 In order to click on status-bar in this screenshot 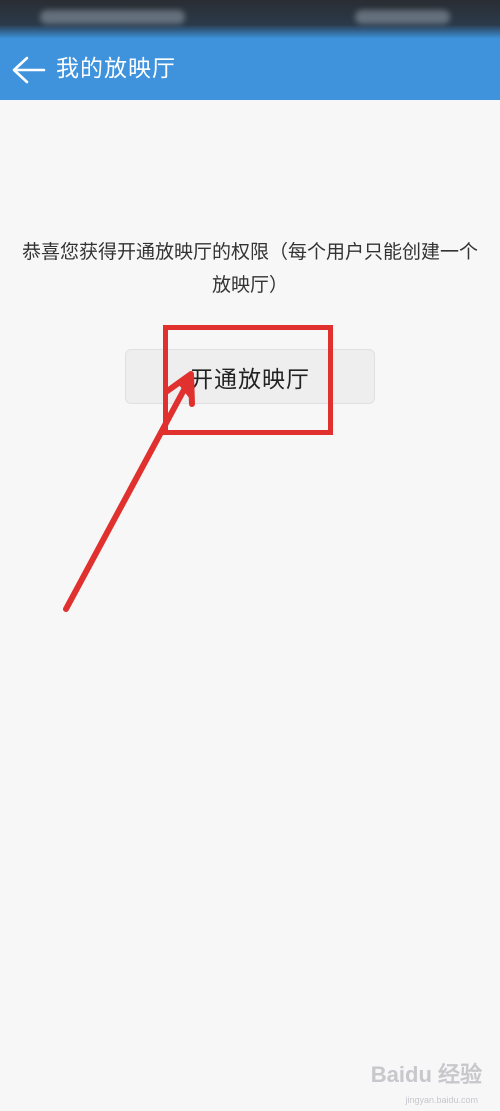, I will do `click(250, 19)`.